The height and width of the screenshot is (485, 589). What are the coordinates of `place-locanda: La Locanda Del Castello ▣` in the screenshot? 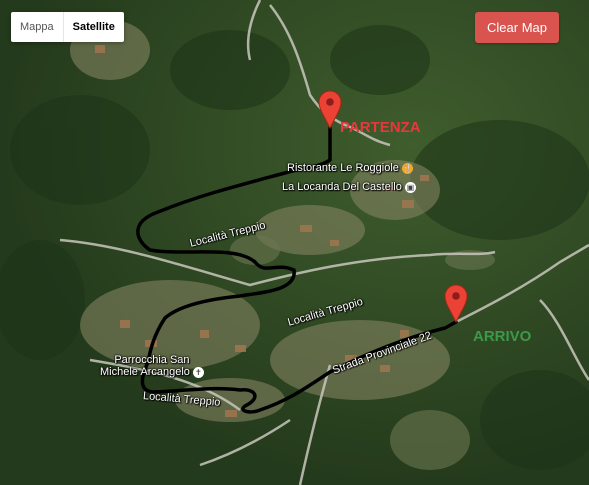 It's located at (349, 187).